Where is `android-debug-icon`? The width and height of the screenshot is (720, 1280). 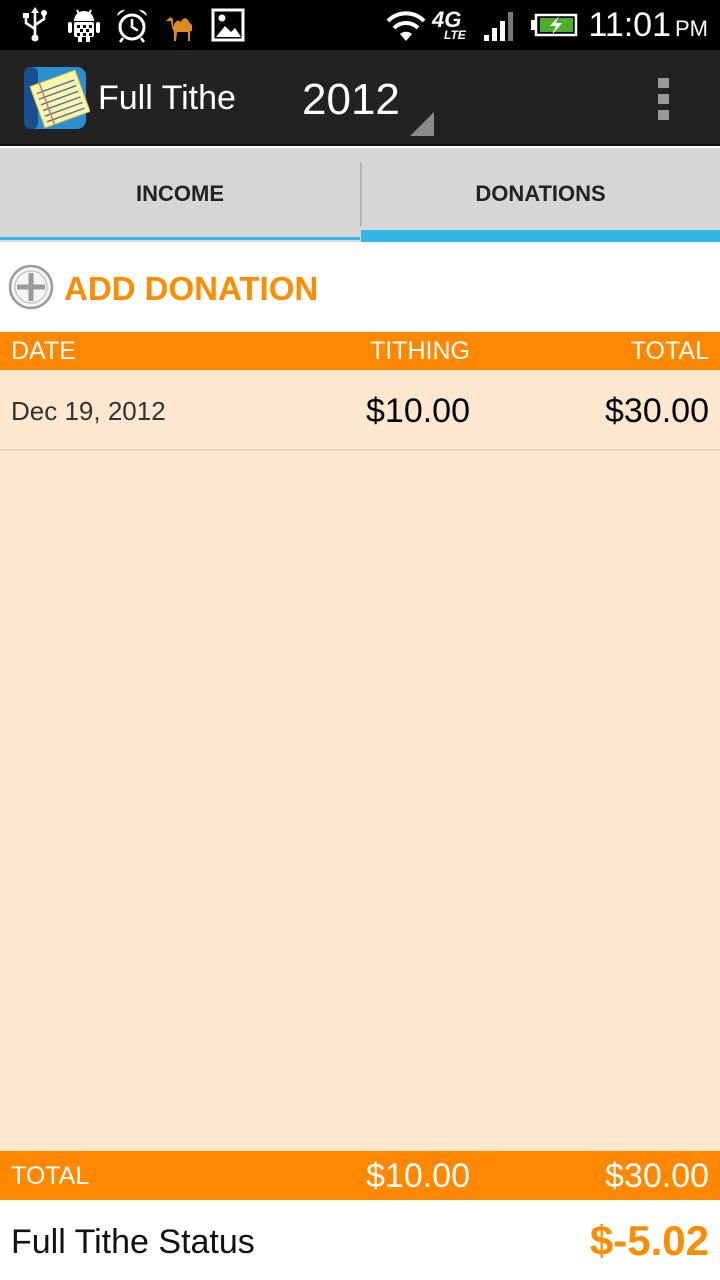 android-debug-icon is located at coordinates (84, 25).